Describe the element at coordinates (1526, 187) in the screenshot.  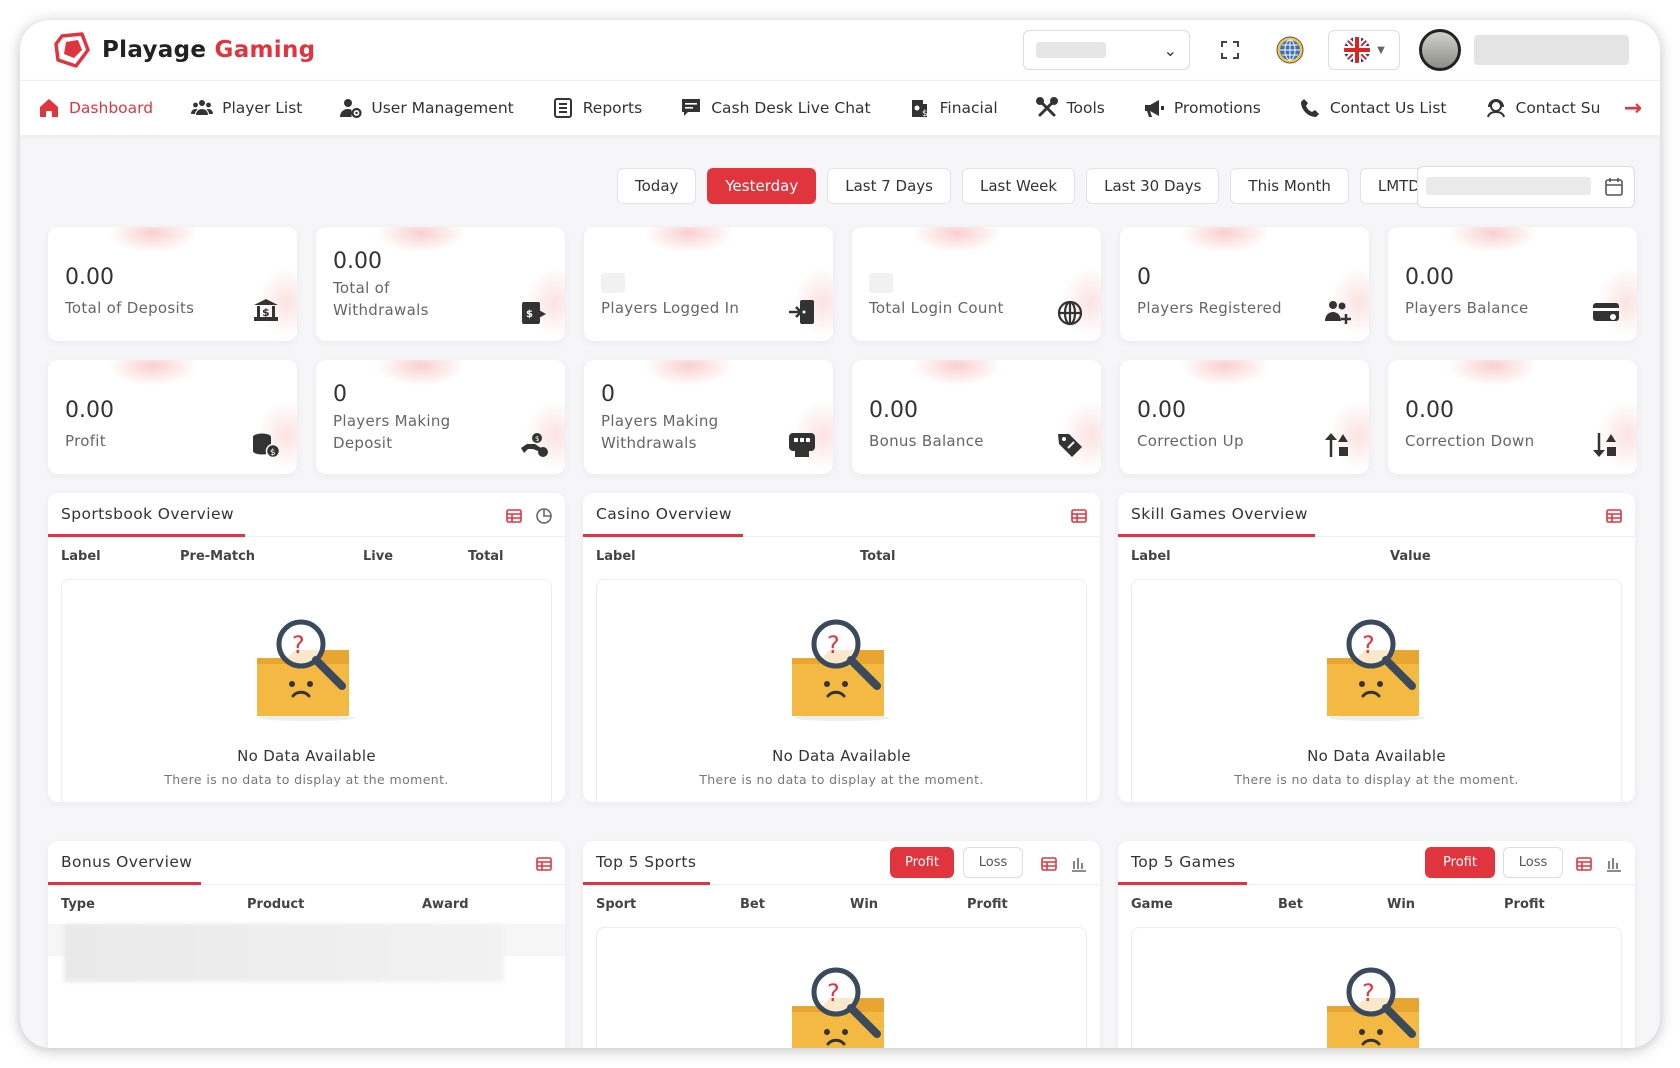
I see `date-range-input` at that location.